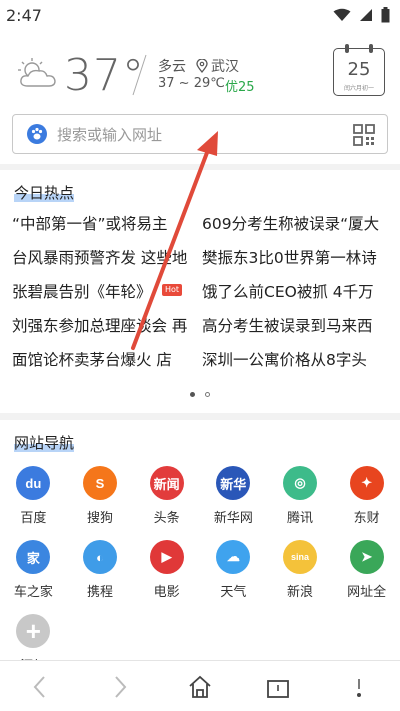 This screenshot has height=711, width=400. What do you see at coordinates (82, 292) in the screenshot?
I see `news-item-text: 张碧晨告别《年轮》` at bounding box center [82, 292].